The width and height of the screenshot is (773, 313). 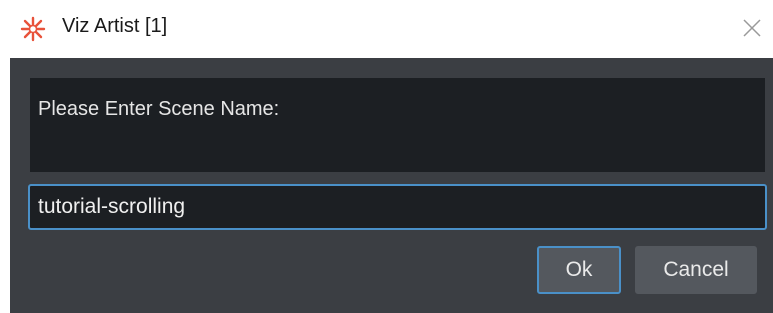 What do you see at coordinates (33, 29) in the screenshot?
I see `viz-artist-icon` at bounding box center [33, 29].